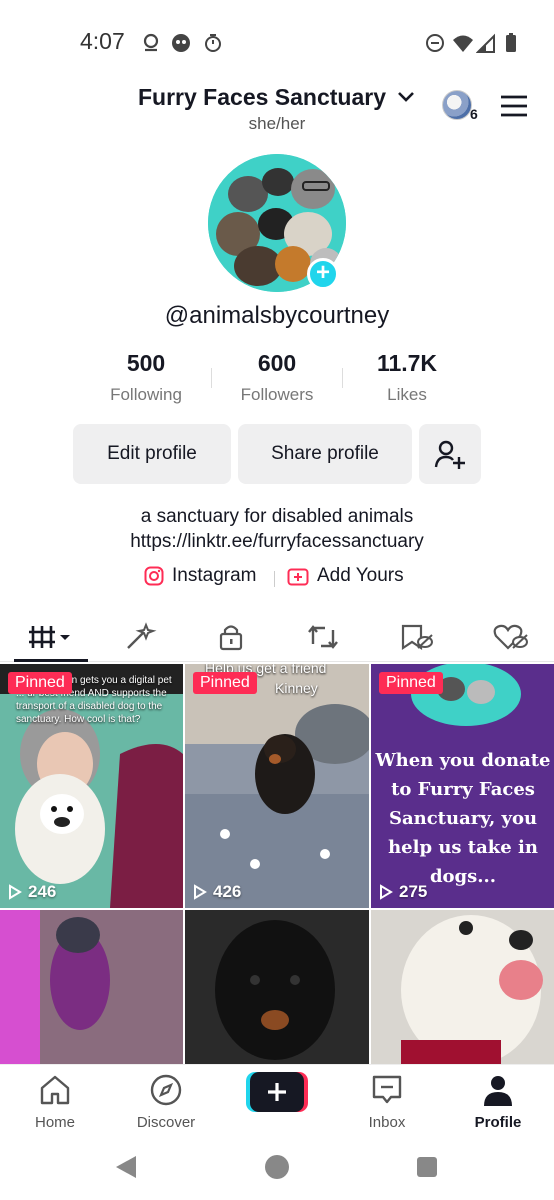 Image resolution: width=554 pixels, height=1200 pixels. Describe the element at coordinates (152, 454) in the screenshot. I see `edit-profile-button: Edit profile` at that location.